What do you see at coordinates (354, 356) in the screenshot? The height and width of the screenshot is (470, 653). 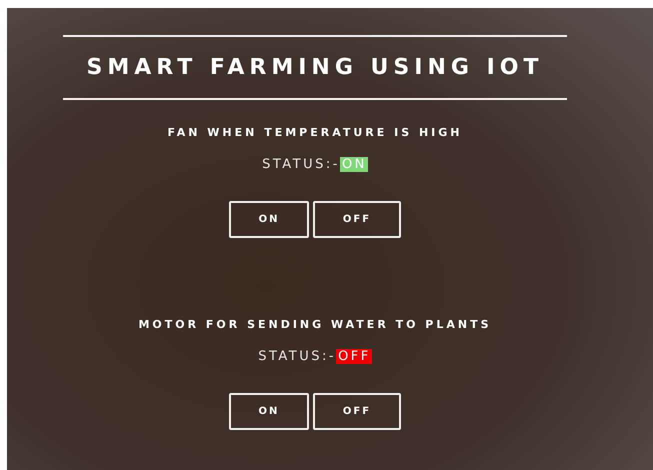 I see `status-value: OFF` at bounding box center [354, 356].